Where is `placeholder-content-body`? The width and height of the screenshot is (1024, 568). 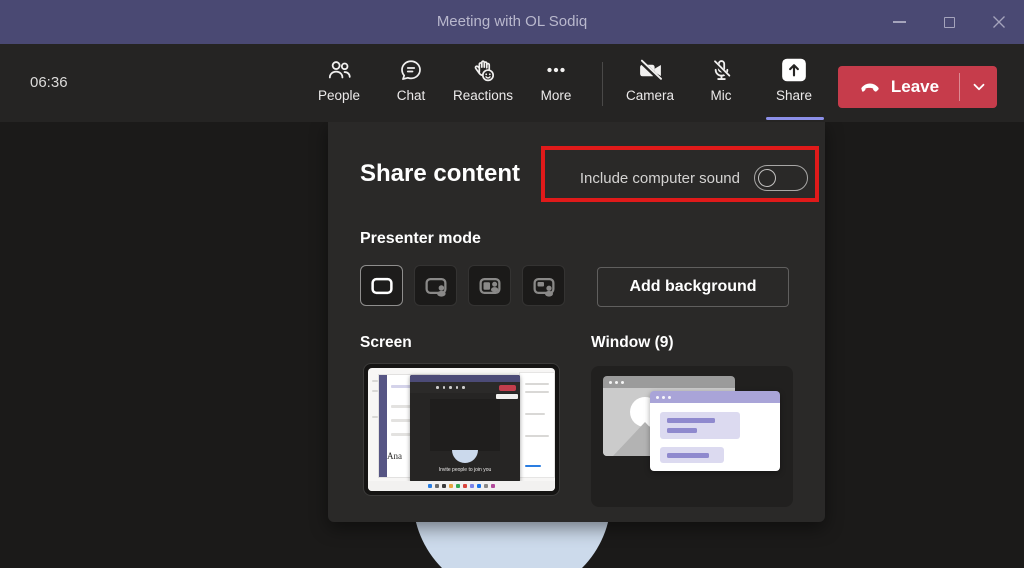 placeholder-content-body is located at coordinates (715, 437).